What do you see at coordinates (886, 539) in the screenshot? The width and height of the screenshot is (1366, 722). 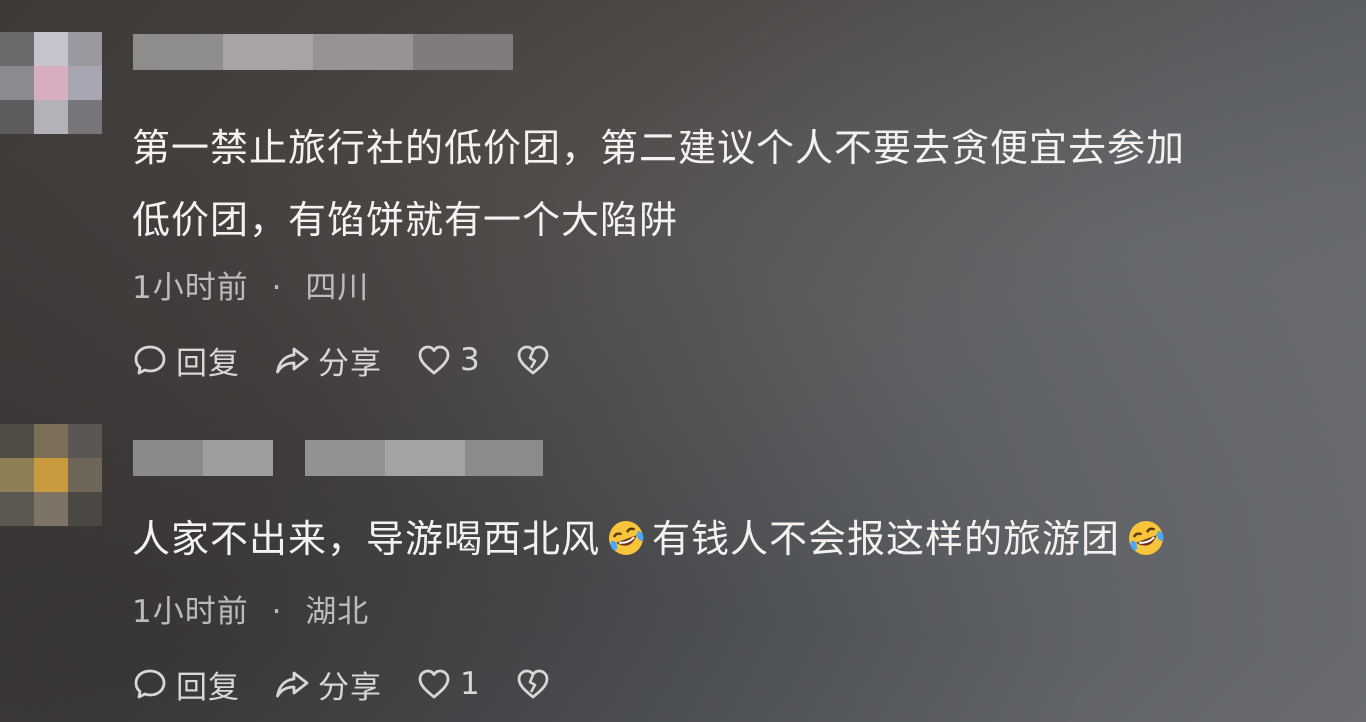 I see `comment-text-part: 有钱人不会报这样的旅游团` at bounding box center [886, 539].